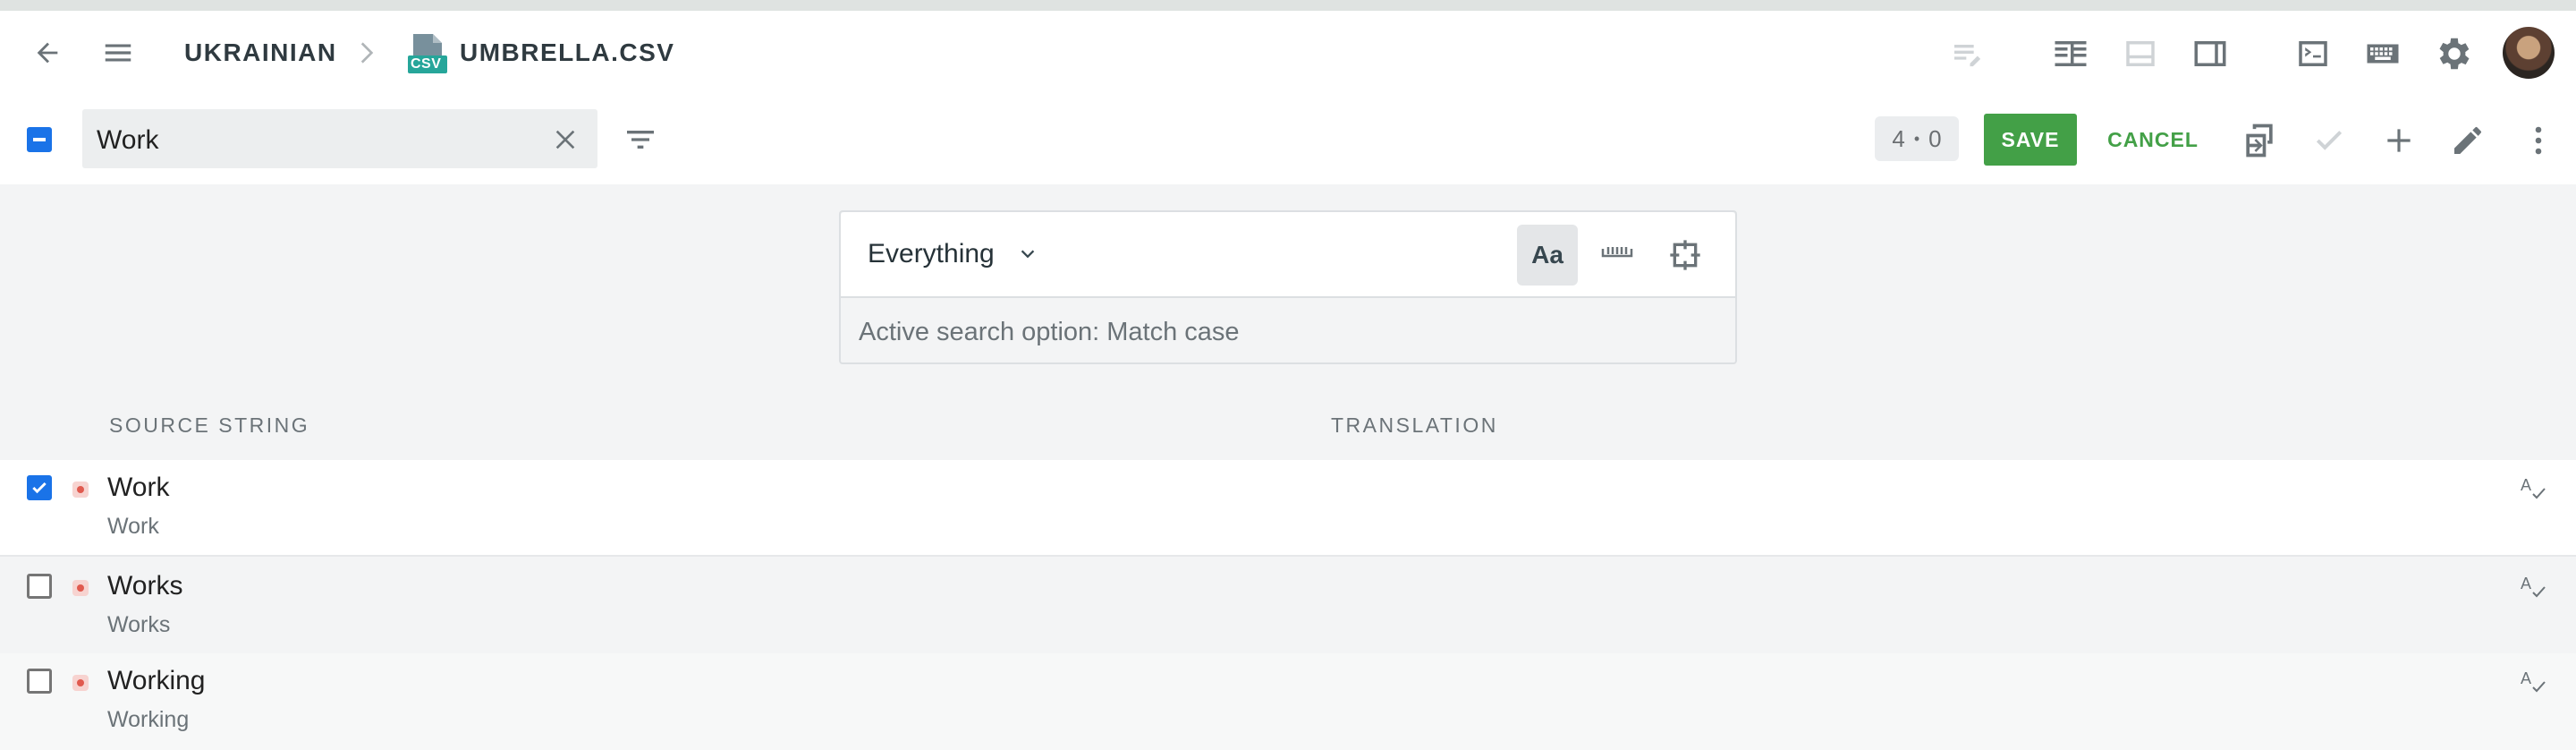  What do you see at coordinates (426, 64) in the screenshot?
I see `file-type-badge: CSV` at bounding box center [426, 64].